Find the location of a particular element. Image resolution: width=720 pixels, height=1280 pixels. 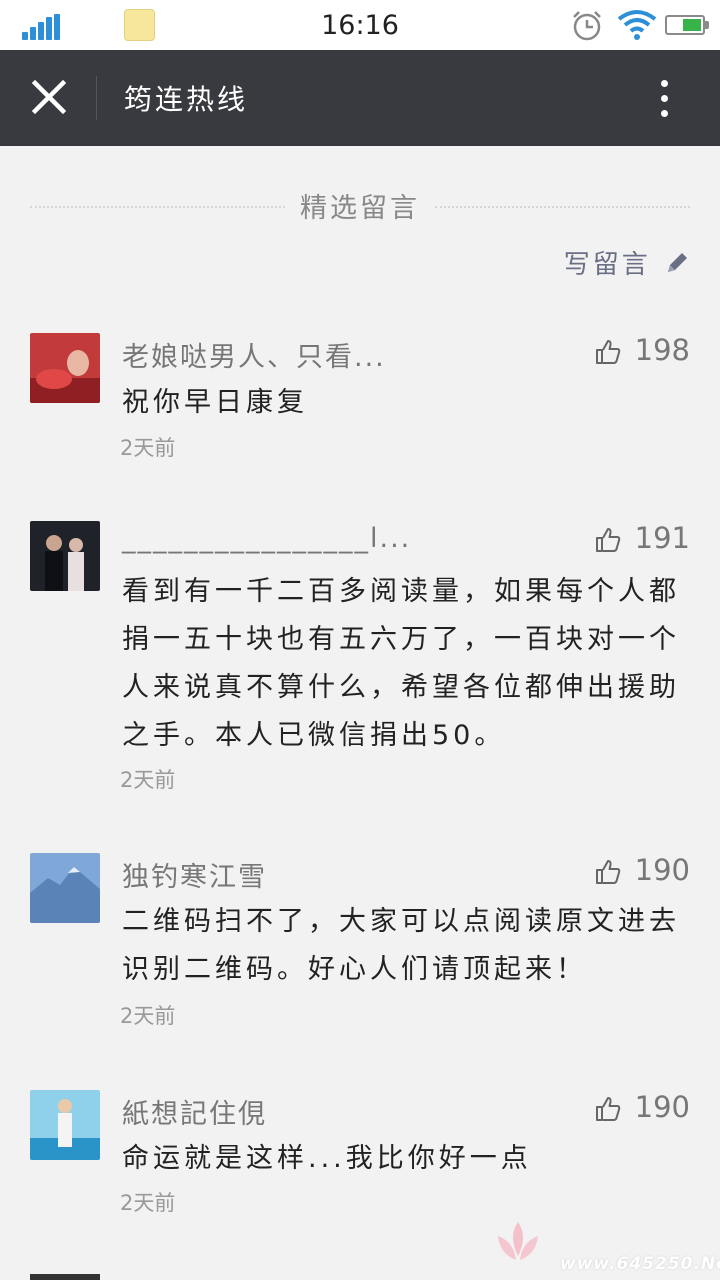

status-time: 16:16 is located at coordinates (360, 25).